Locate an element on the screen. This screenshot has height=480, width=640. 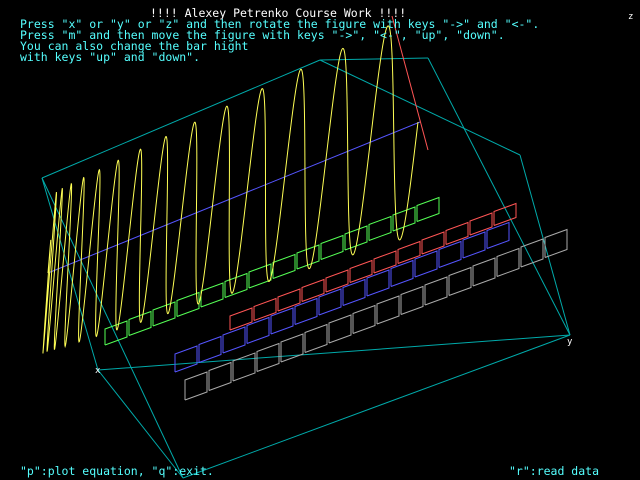
frame-edge-left is located at coordinates (70, 274).